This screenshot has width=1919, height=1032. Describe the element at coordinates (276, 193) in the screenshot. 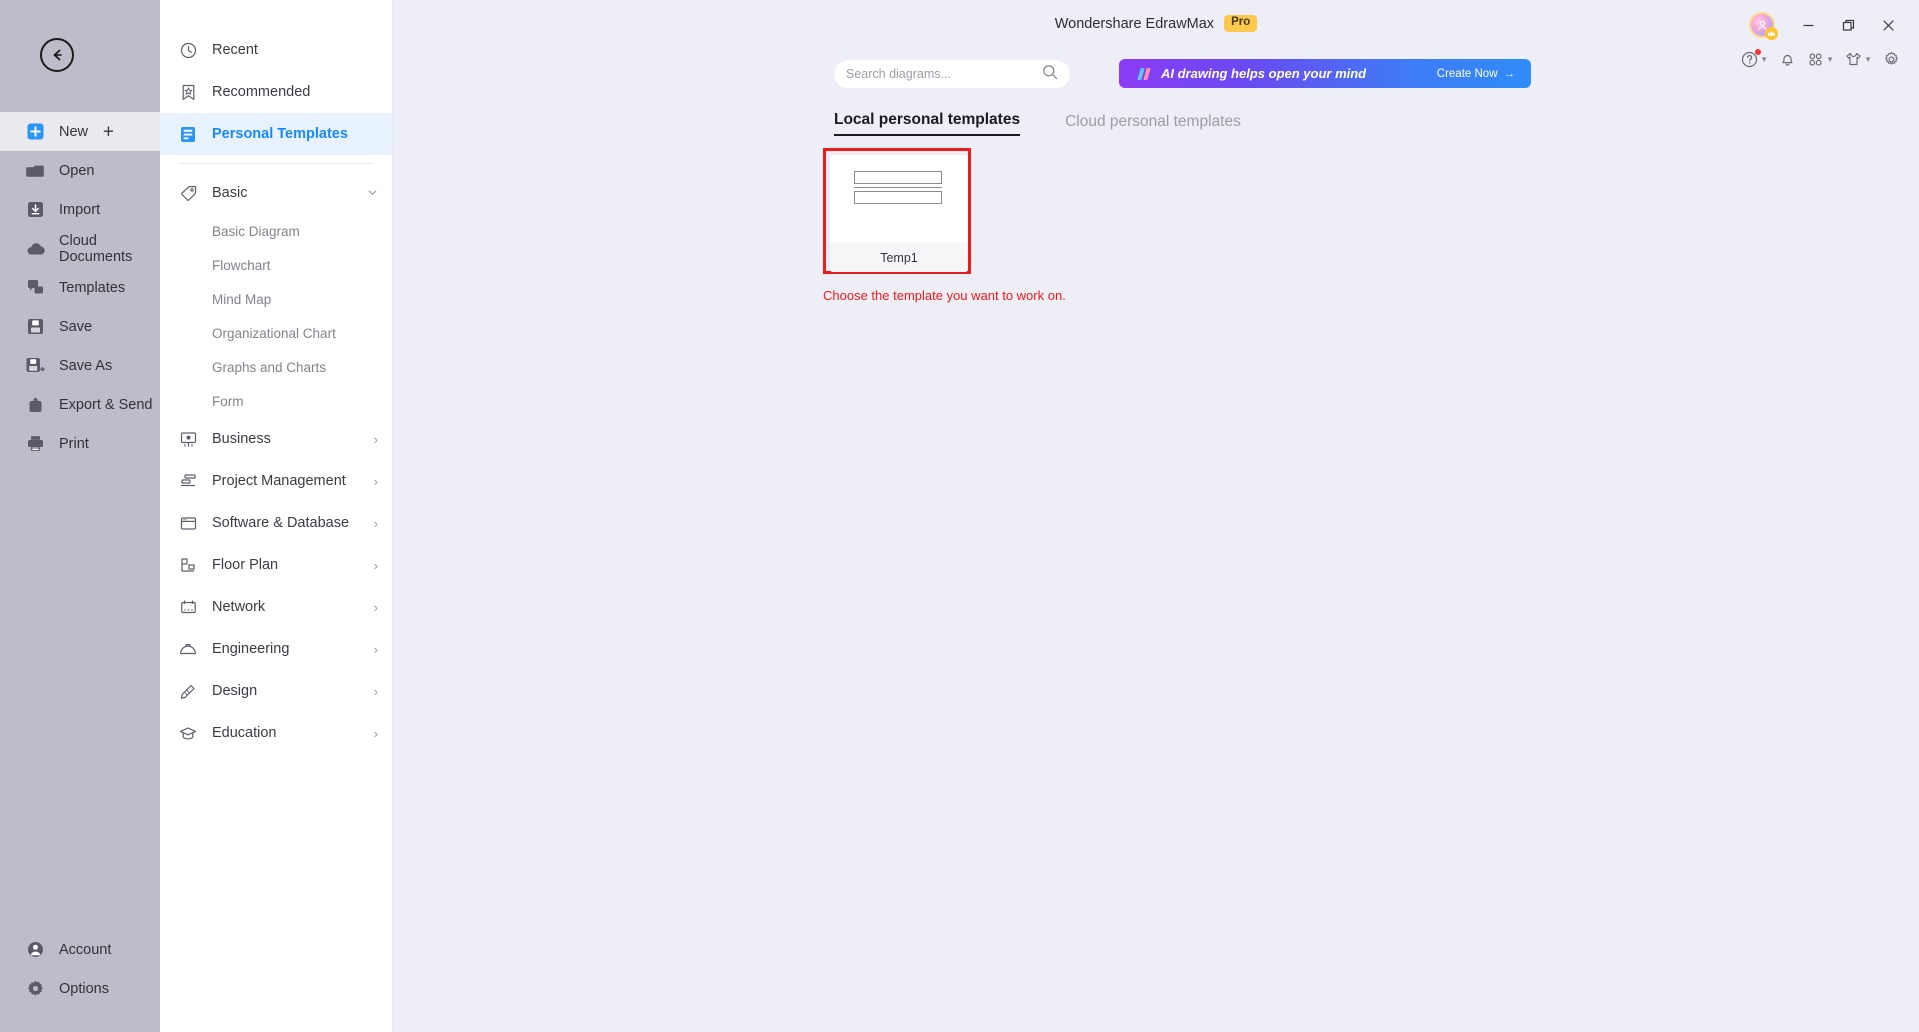

I see `category-group-basic: Basic` at that location.